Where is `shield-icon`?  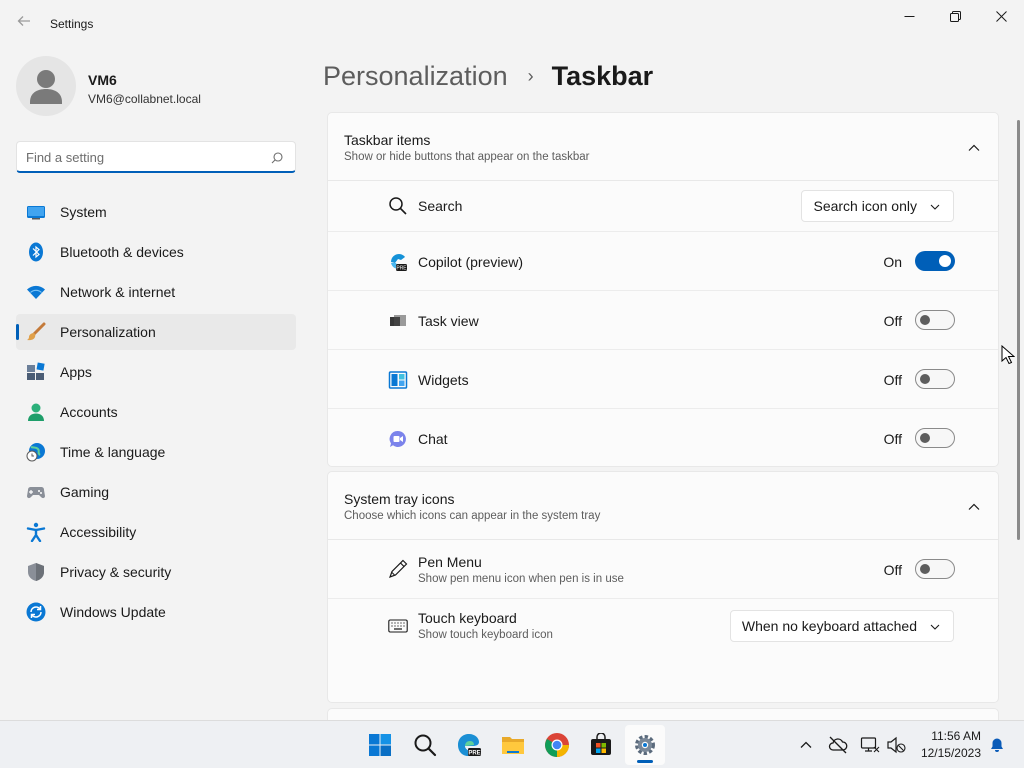 shield-icon is located at coordinates (36, 572).